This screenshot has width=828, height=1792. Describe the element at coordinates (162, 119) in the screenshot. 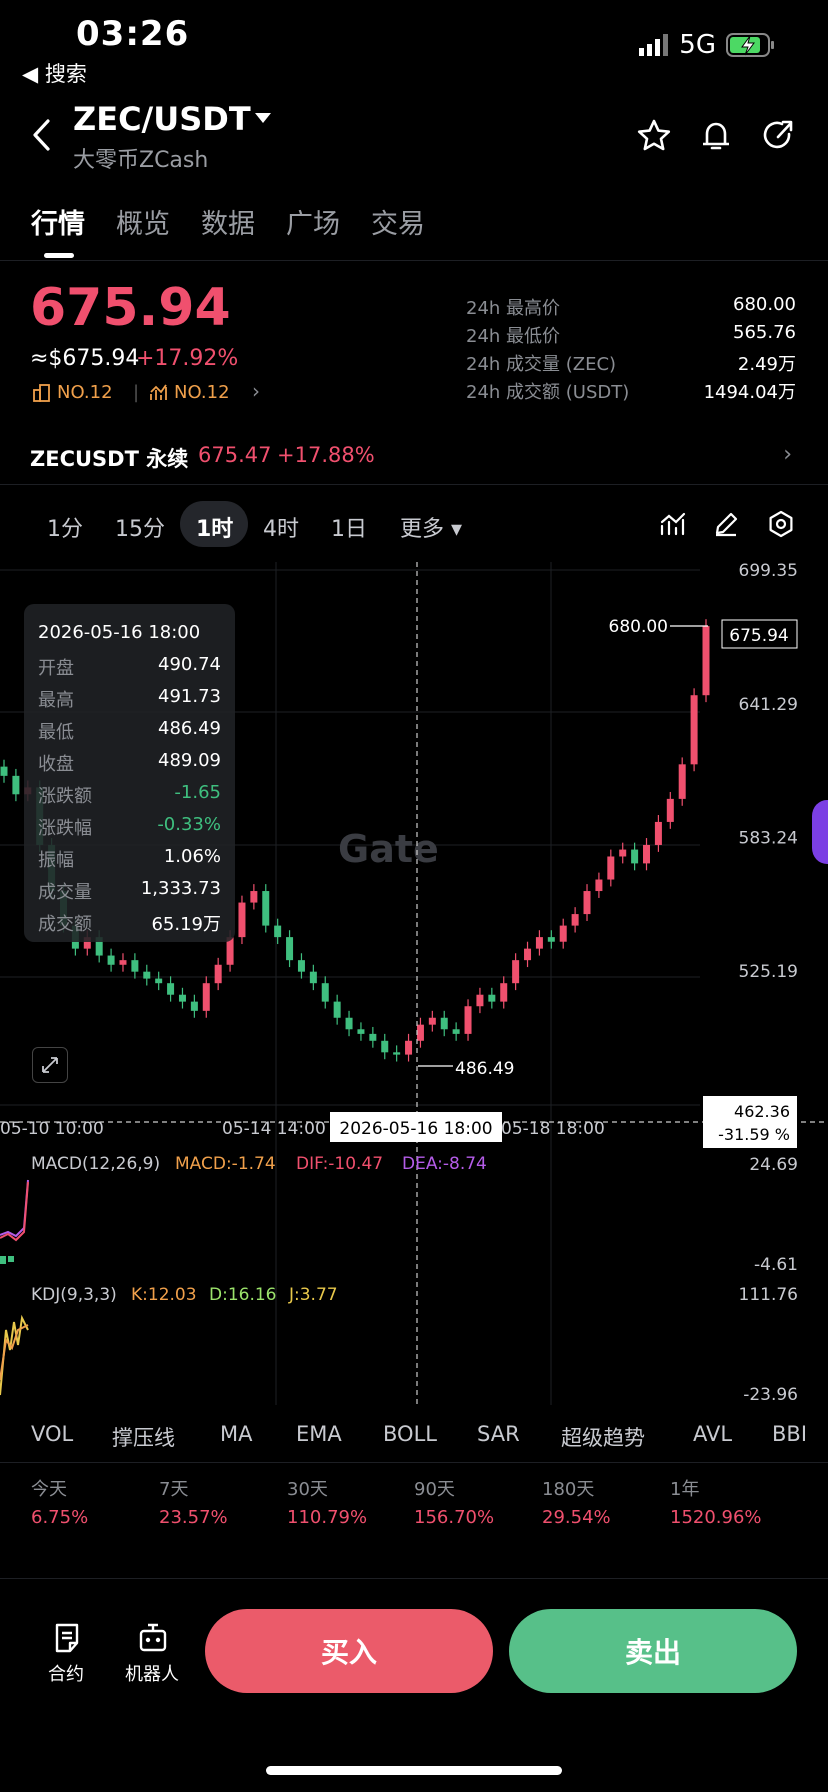

I see `pair-title: ZEC/USDT` at that location.